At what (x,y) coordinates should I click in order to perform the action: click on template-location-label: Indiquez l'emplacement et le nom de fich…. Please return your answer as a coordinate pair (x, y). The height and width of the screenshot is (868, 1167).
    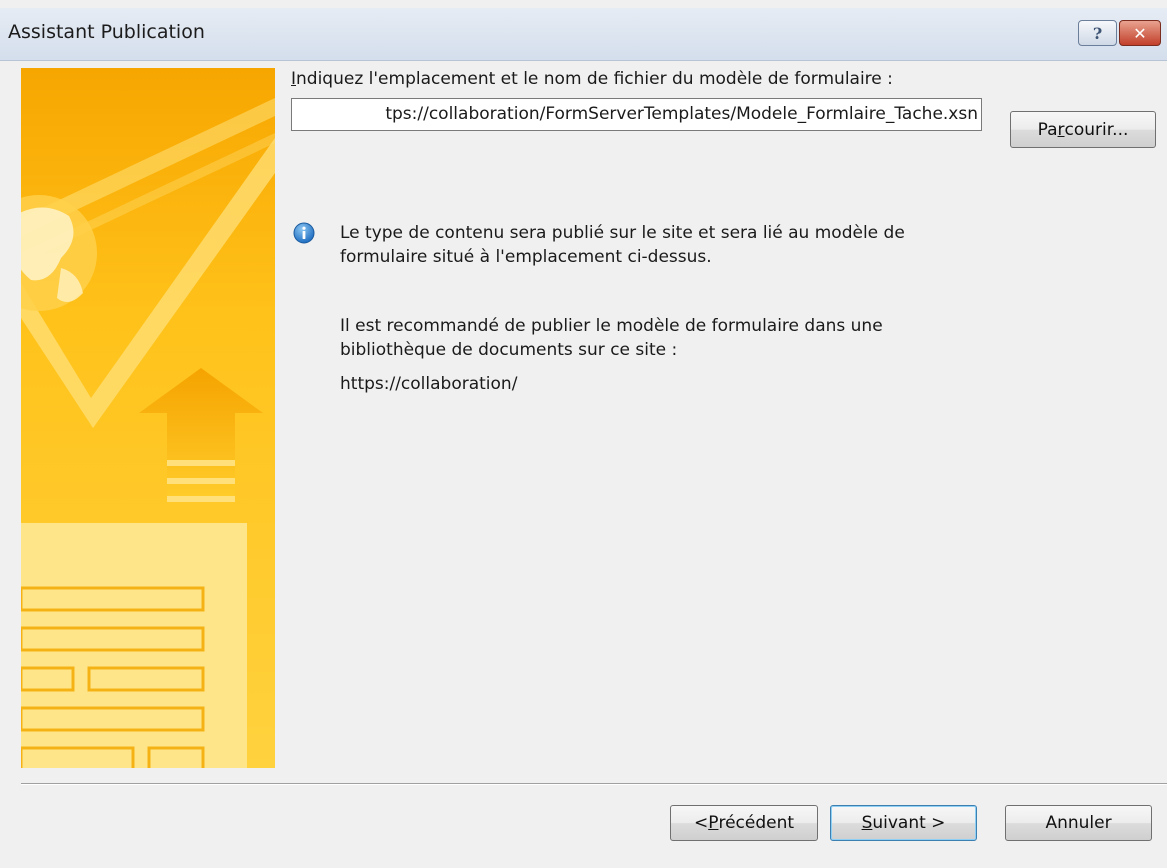
    Looking at the image, I should click on (592, 79).